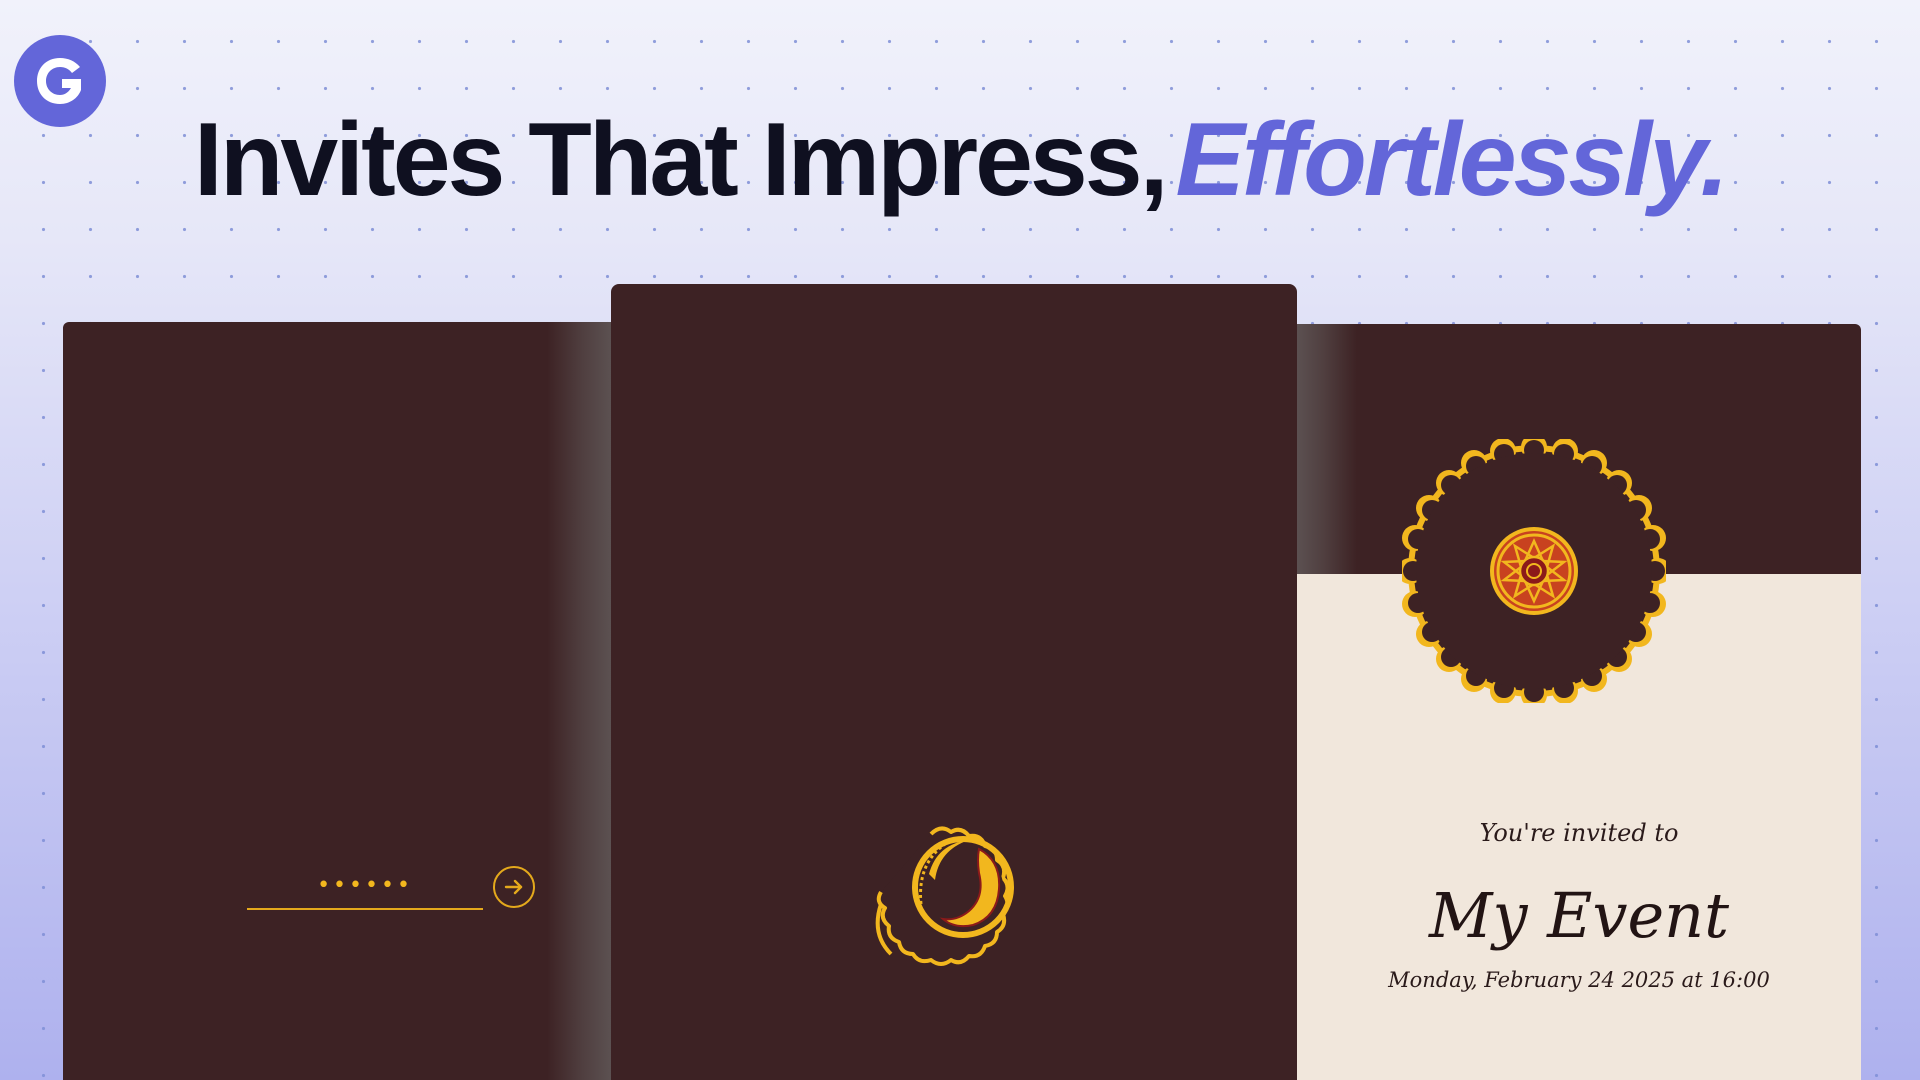  What do you see at coordinates (365, 886) in the screenshot?
I see `password-input` at bounding box center [365, 886].